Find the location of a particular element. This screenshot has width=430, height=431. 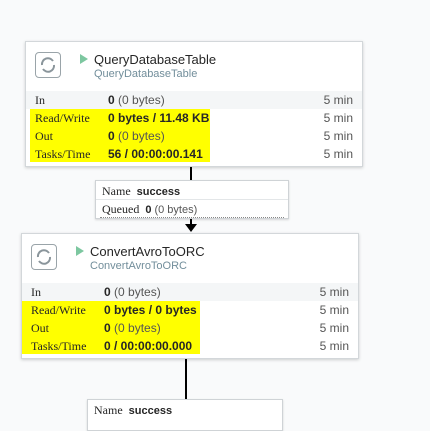

processor-header: ConvertAvroToORC ConvertAvroToORC is located at coordinates (190, 258).